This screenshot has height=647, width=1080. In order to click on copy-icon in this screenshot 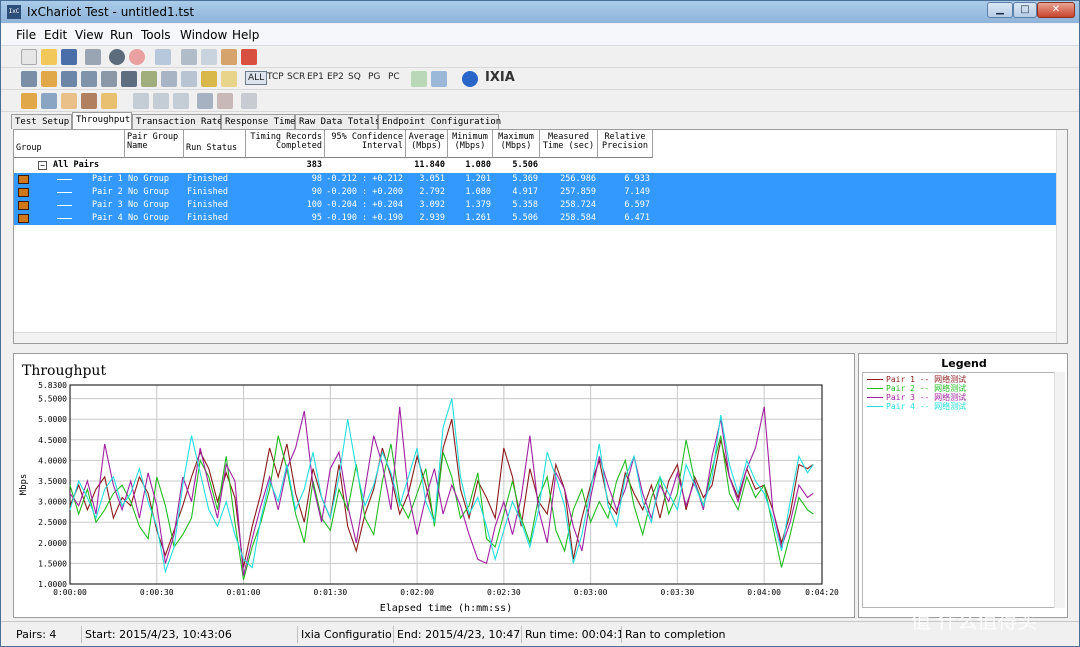, I will do `click(209, 57)`.